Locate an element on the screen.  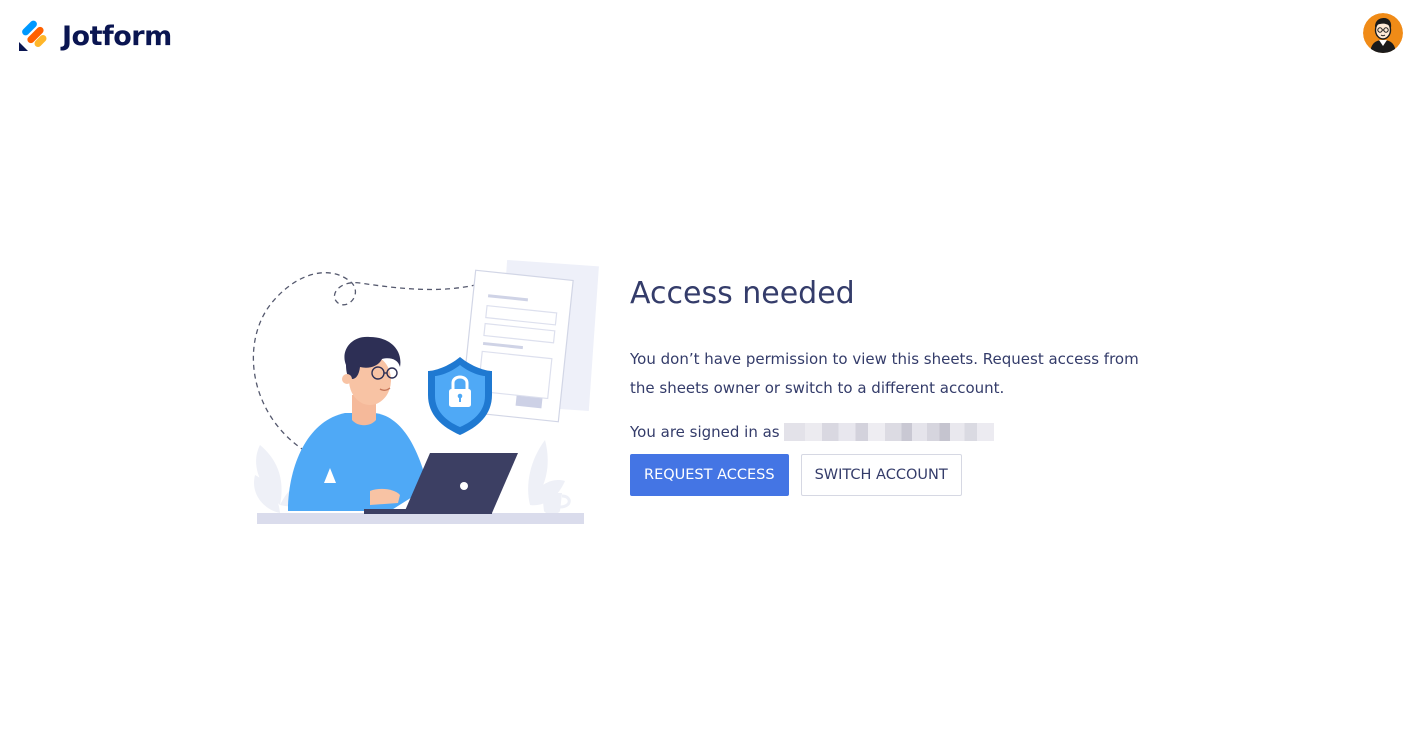
access-illustration is located at coordinates (420, 395).